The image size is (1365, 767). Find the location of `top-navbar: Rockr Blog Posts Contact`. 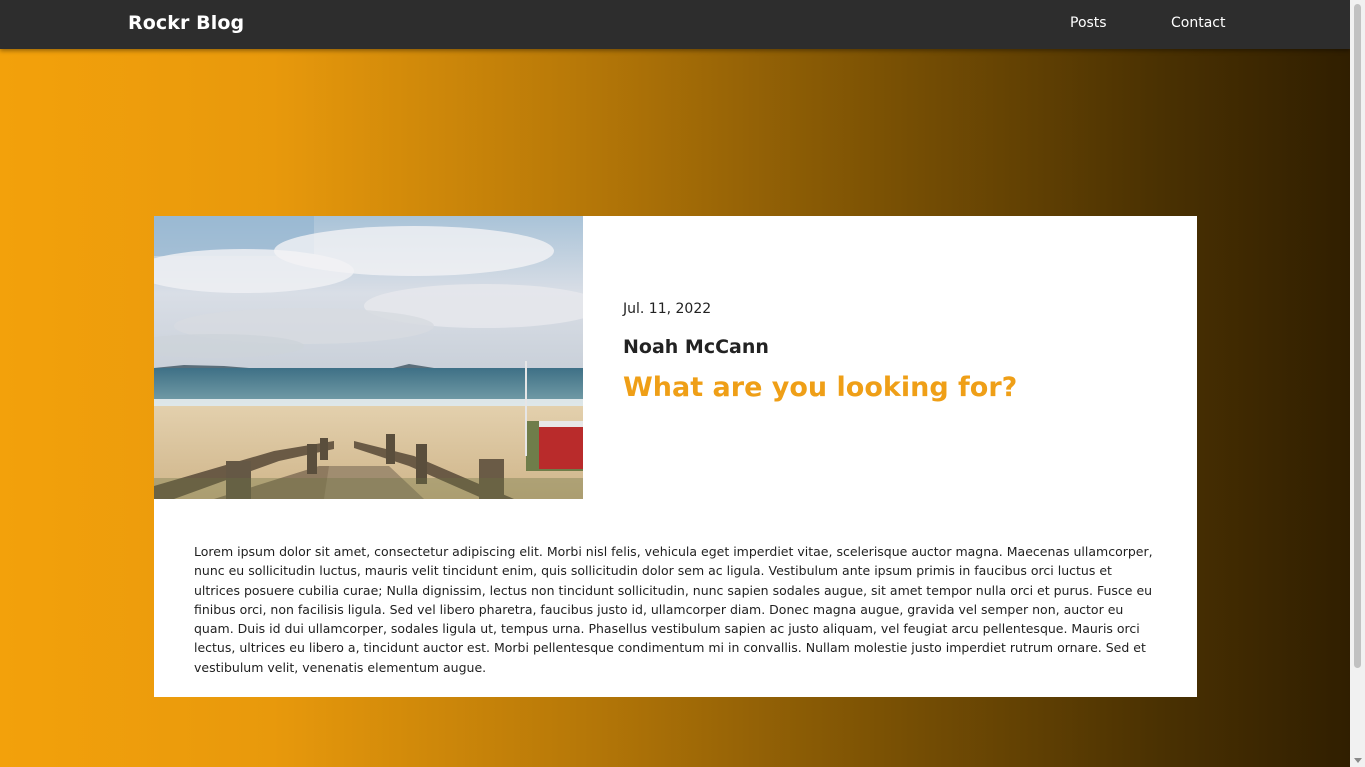

top-navbar: Rockr Blog Posts Contact is located at coordinates (675, 24).